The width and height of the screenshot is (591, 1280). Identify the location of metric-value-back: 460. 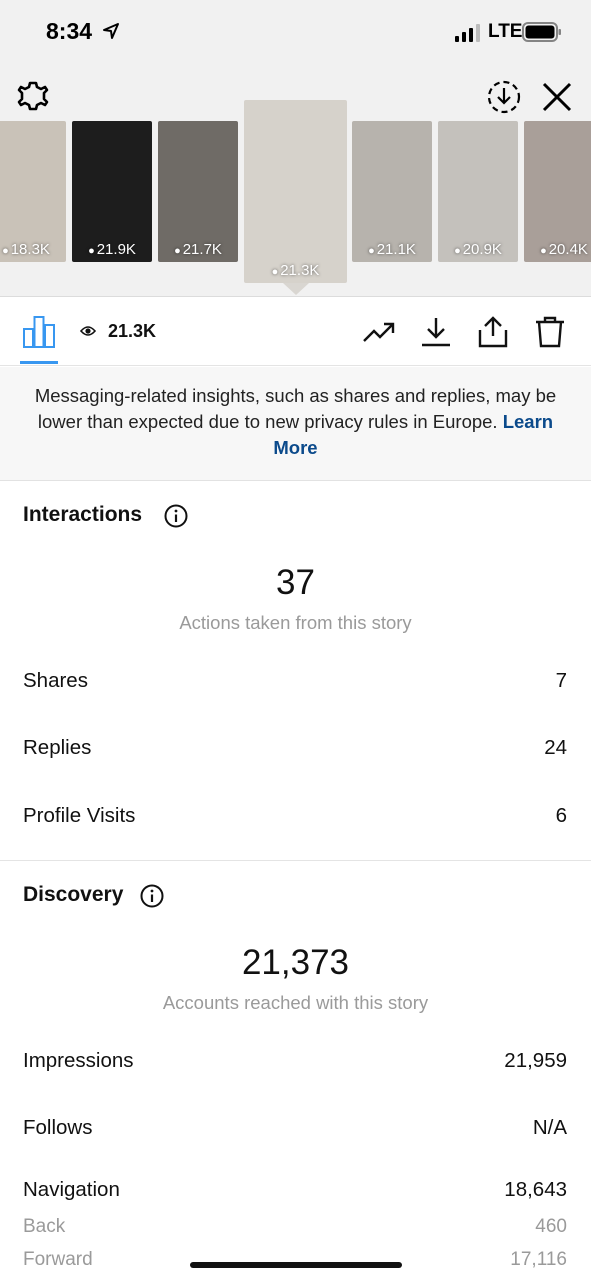
(551, 1226).